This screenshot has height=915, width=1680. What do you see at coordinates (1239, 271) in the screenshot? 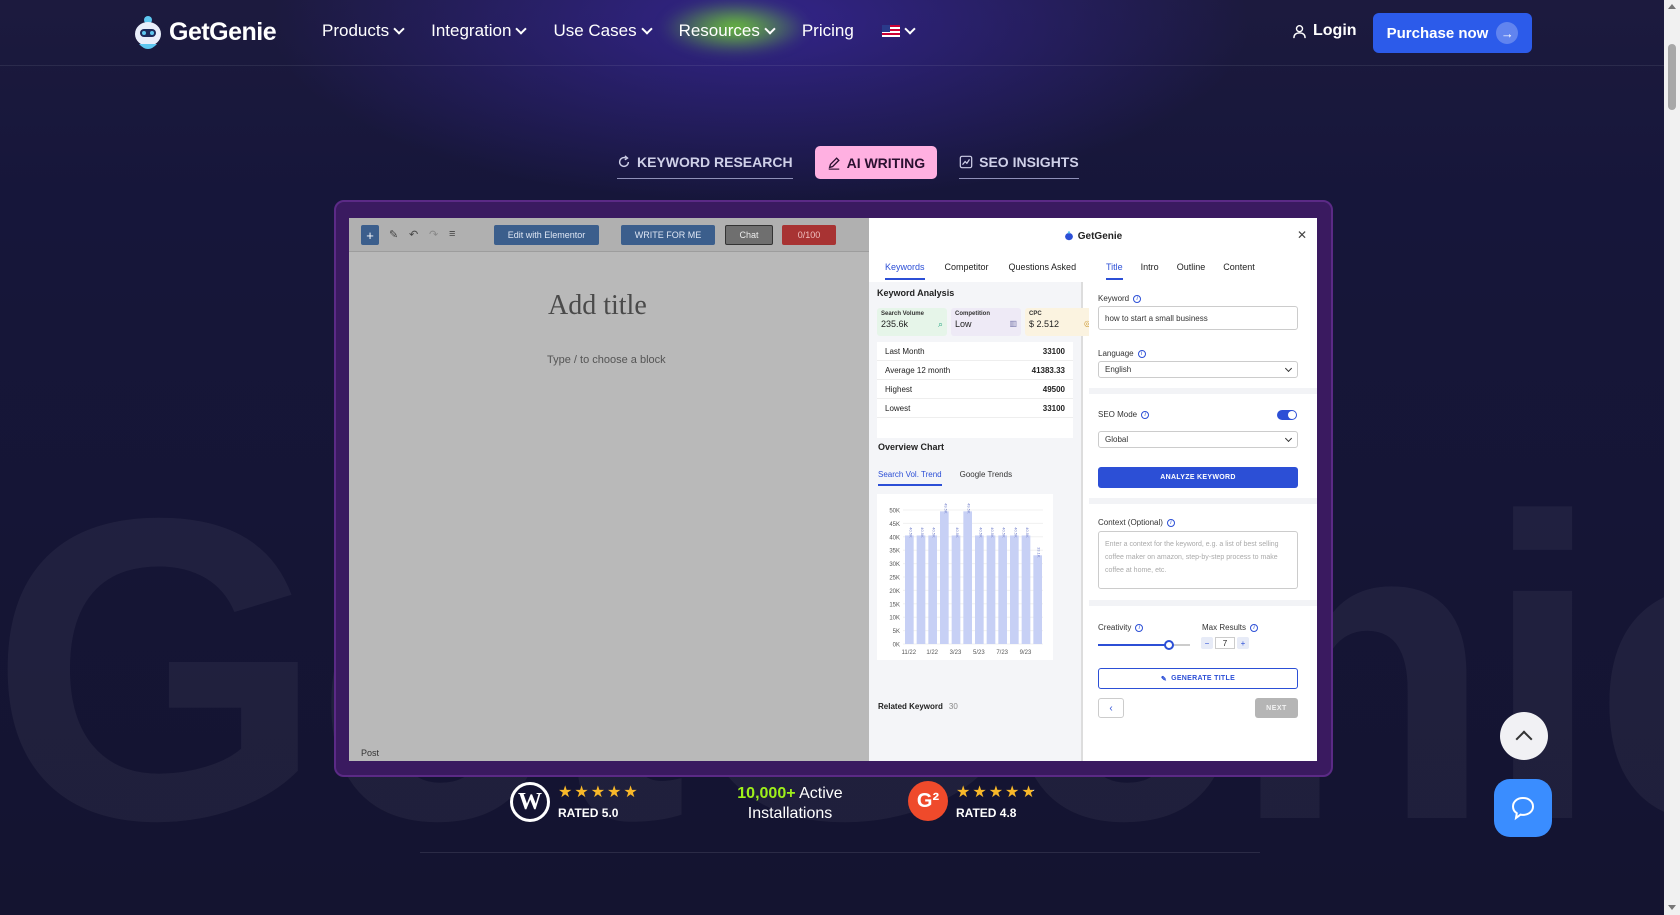
I see `tab-content: Content` at bounding box center [1239, 271].